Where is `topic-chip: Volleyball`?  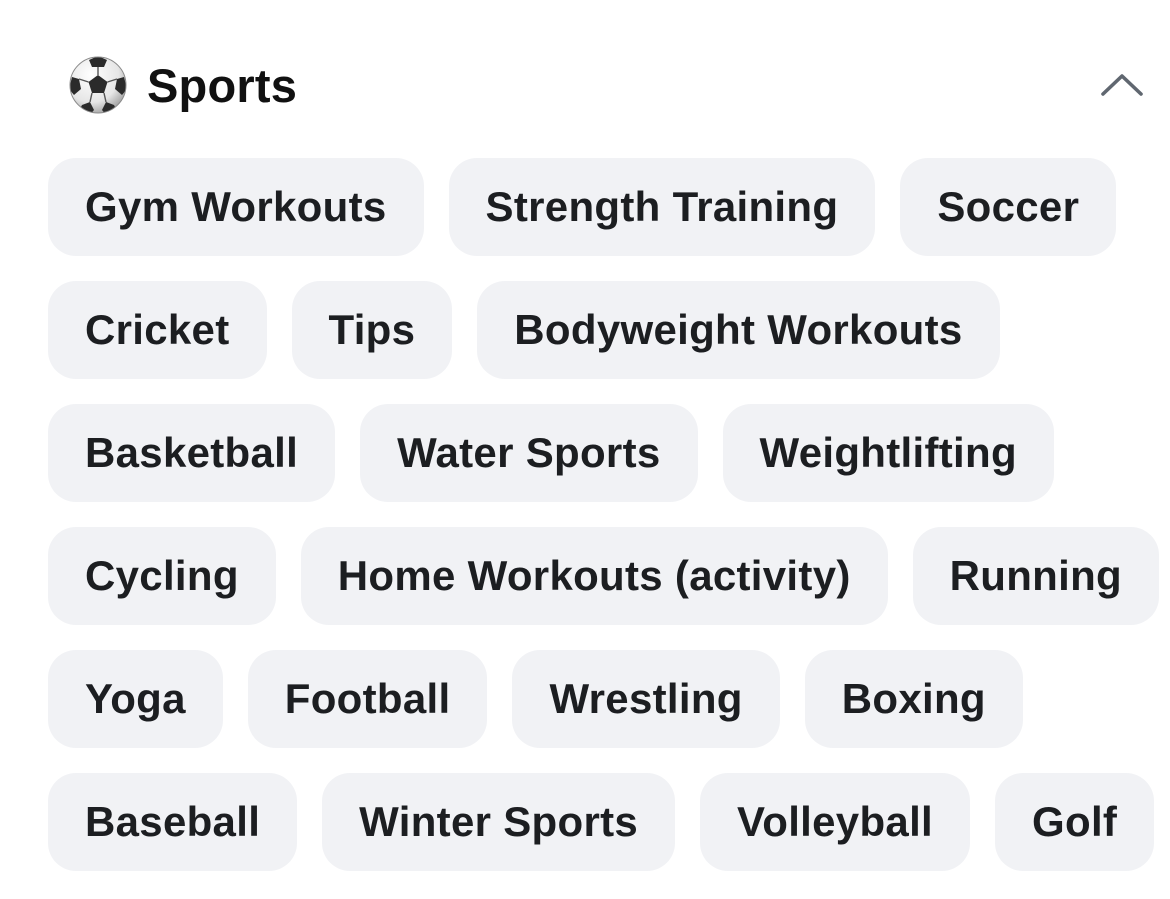 topic-chip: Volleyball is located at coordinates (835, 822).